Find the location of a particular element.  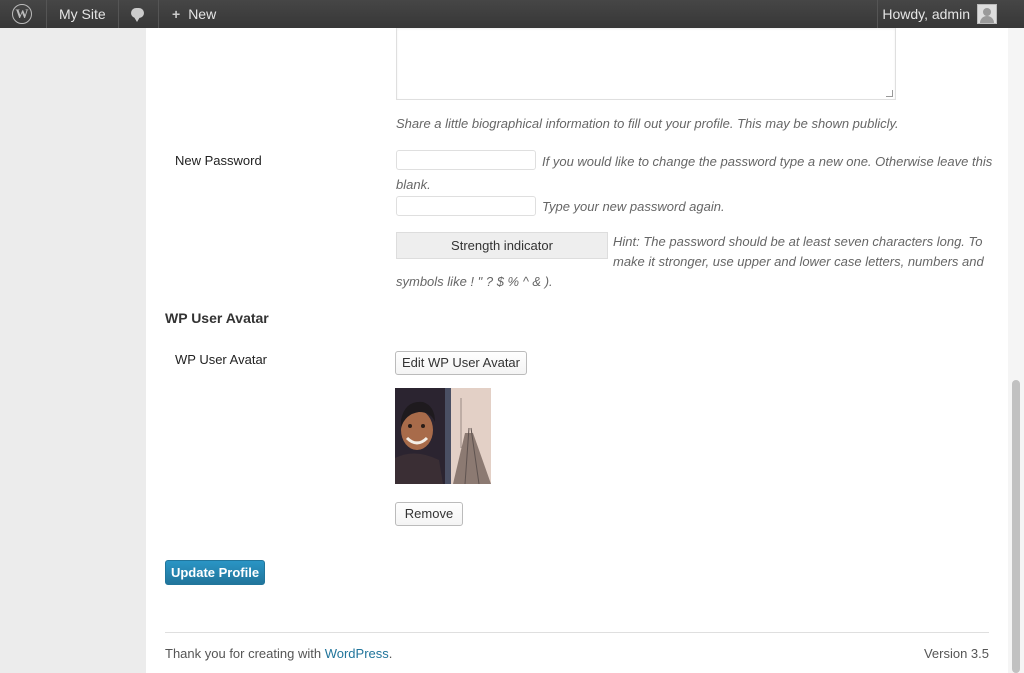

comments-menu is located at coordinates (140, 14).